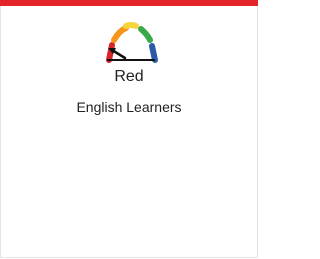 This screenshot has height=259, width=320. What do you see at coordinates (129, 3) in the screenshot?
I see `status-color-bar` at bounding box center [129, 3].